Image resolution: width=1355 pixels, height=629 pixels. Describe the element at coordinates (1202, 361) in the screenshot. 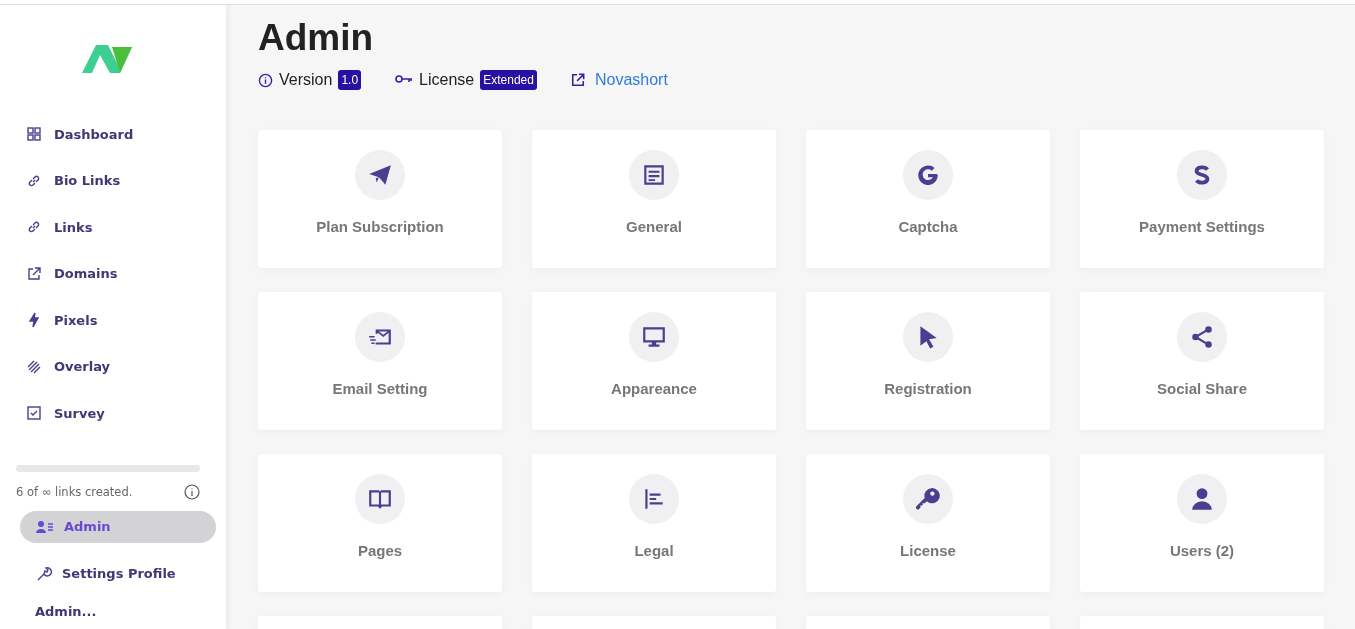

I see `settings-card: Social Share` at that location.